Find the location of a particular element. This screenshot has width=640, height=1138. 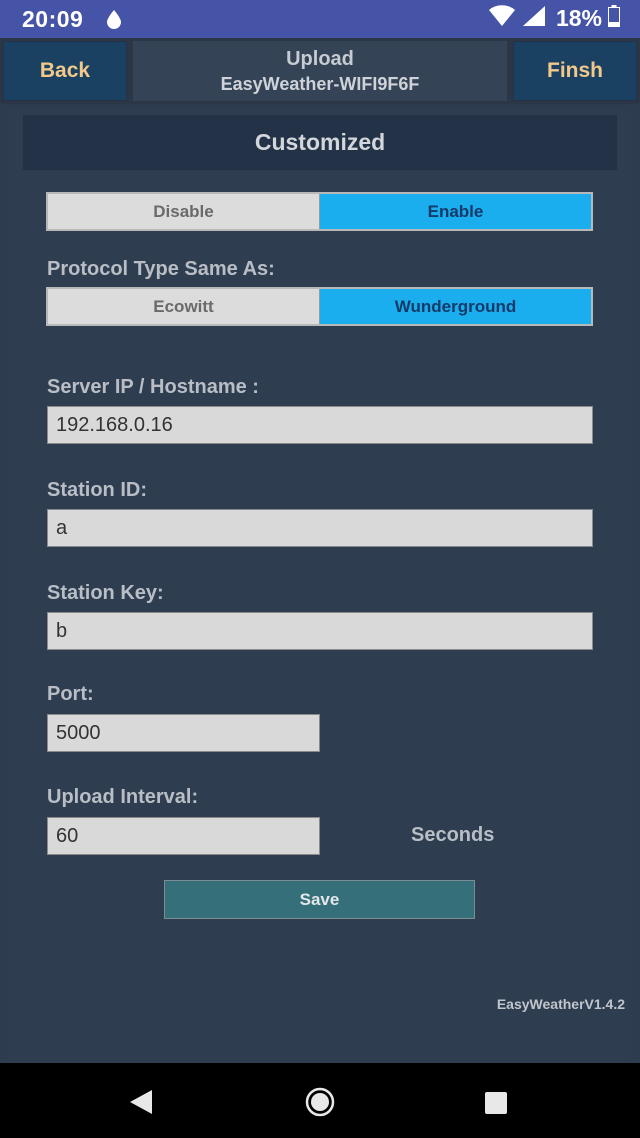

station-key-label: Station Key: is located at coordinates (105, 593).